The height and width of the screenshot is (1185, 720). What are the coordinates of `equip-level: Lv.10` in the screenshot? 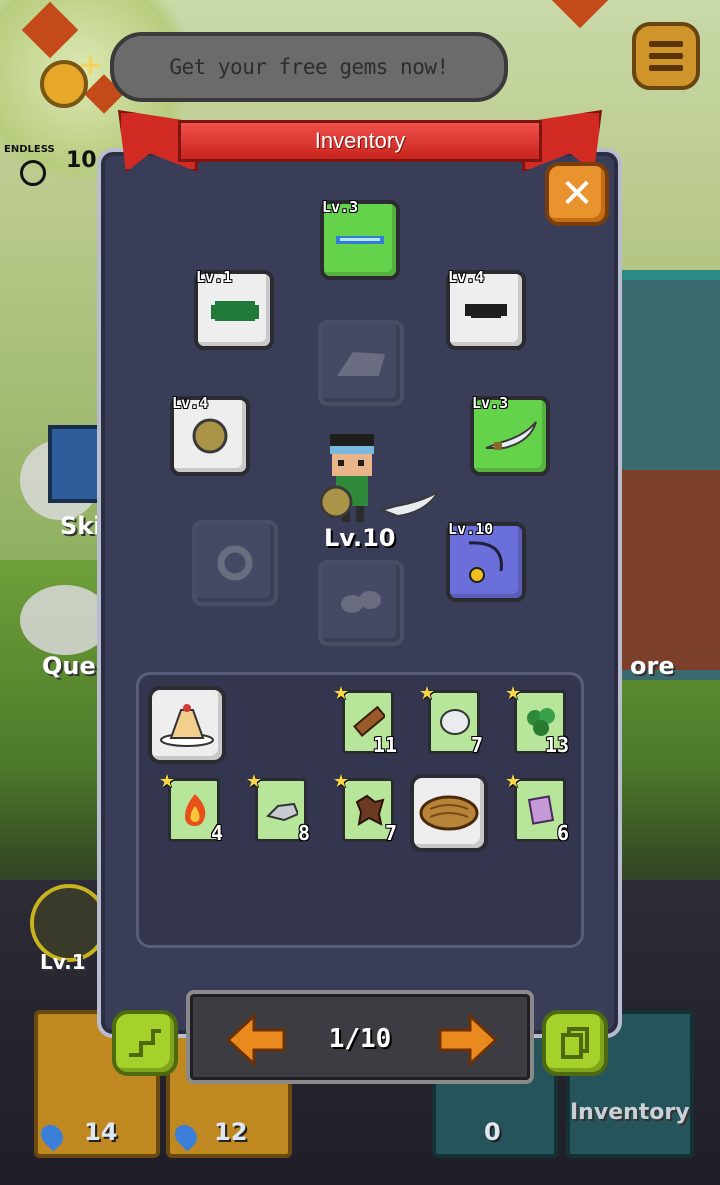 It's located at (471, 529).